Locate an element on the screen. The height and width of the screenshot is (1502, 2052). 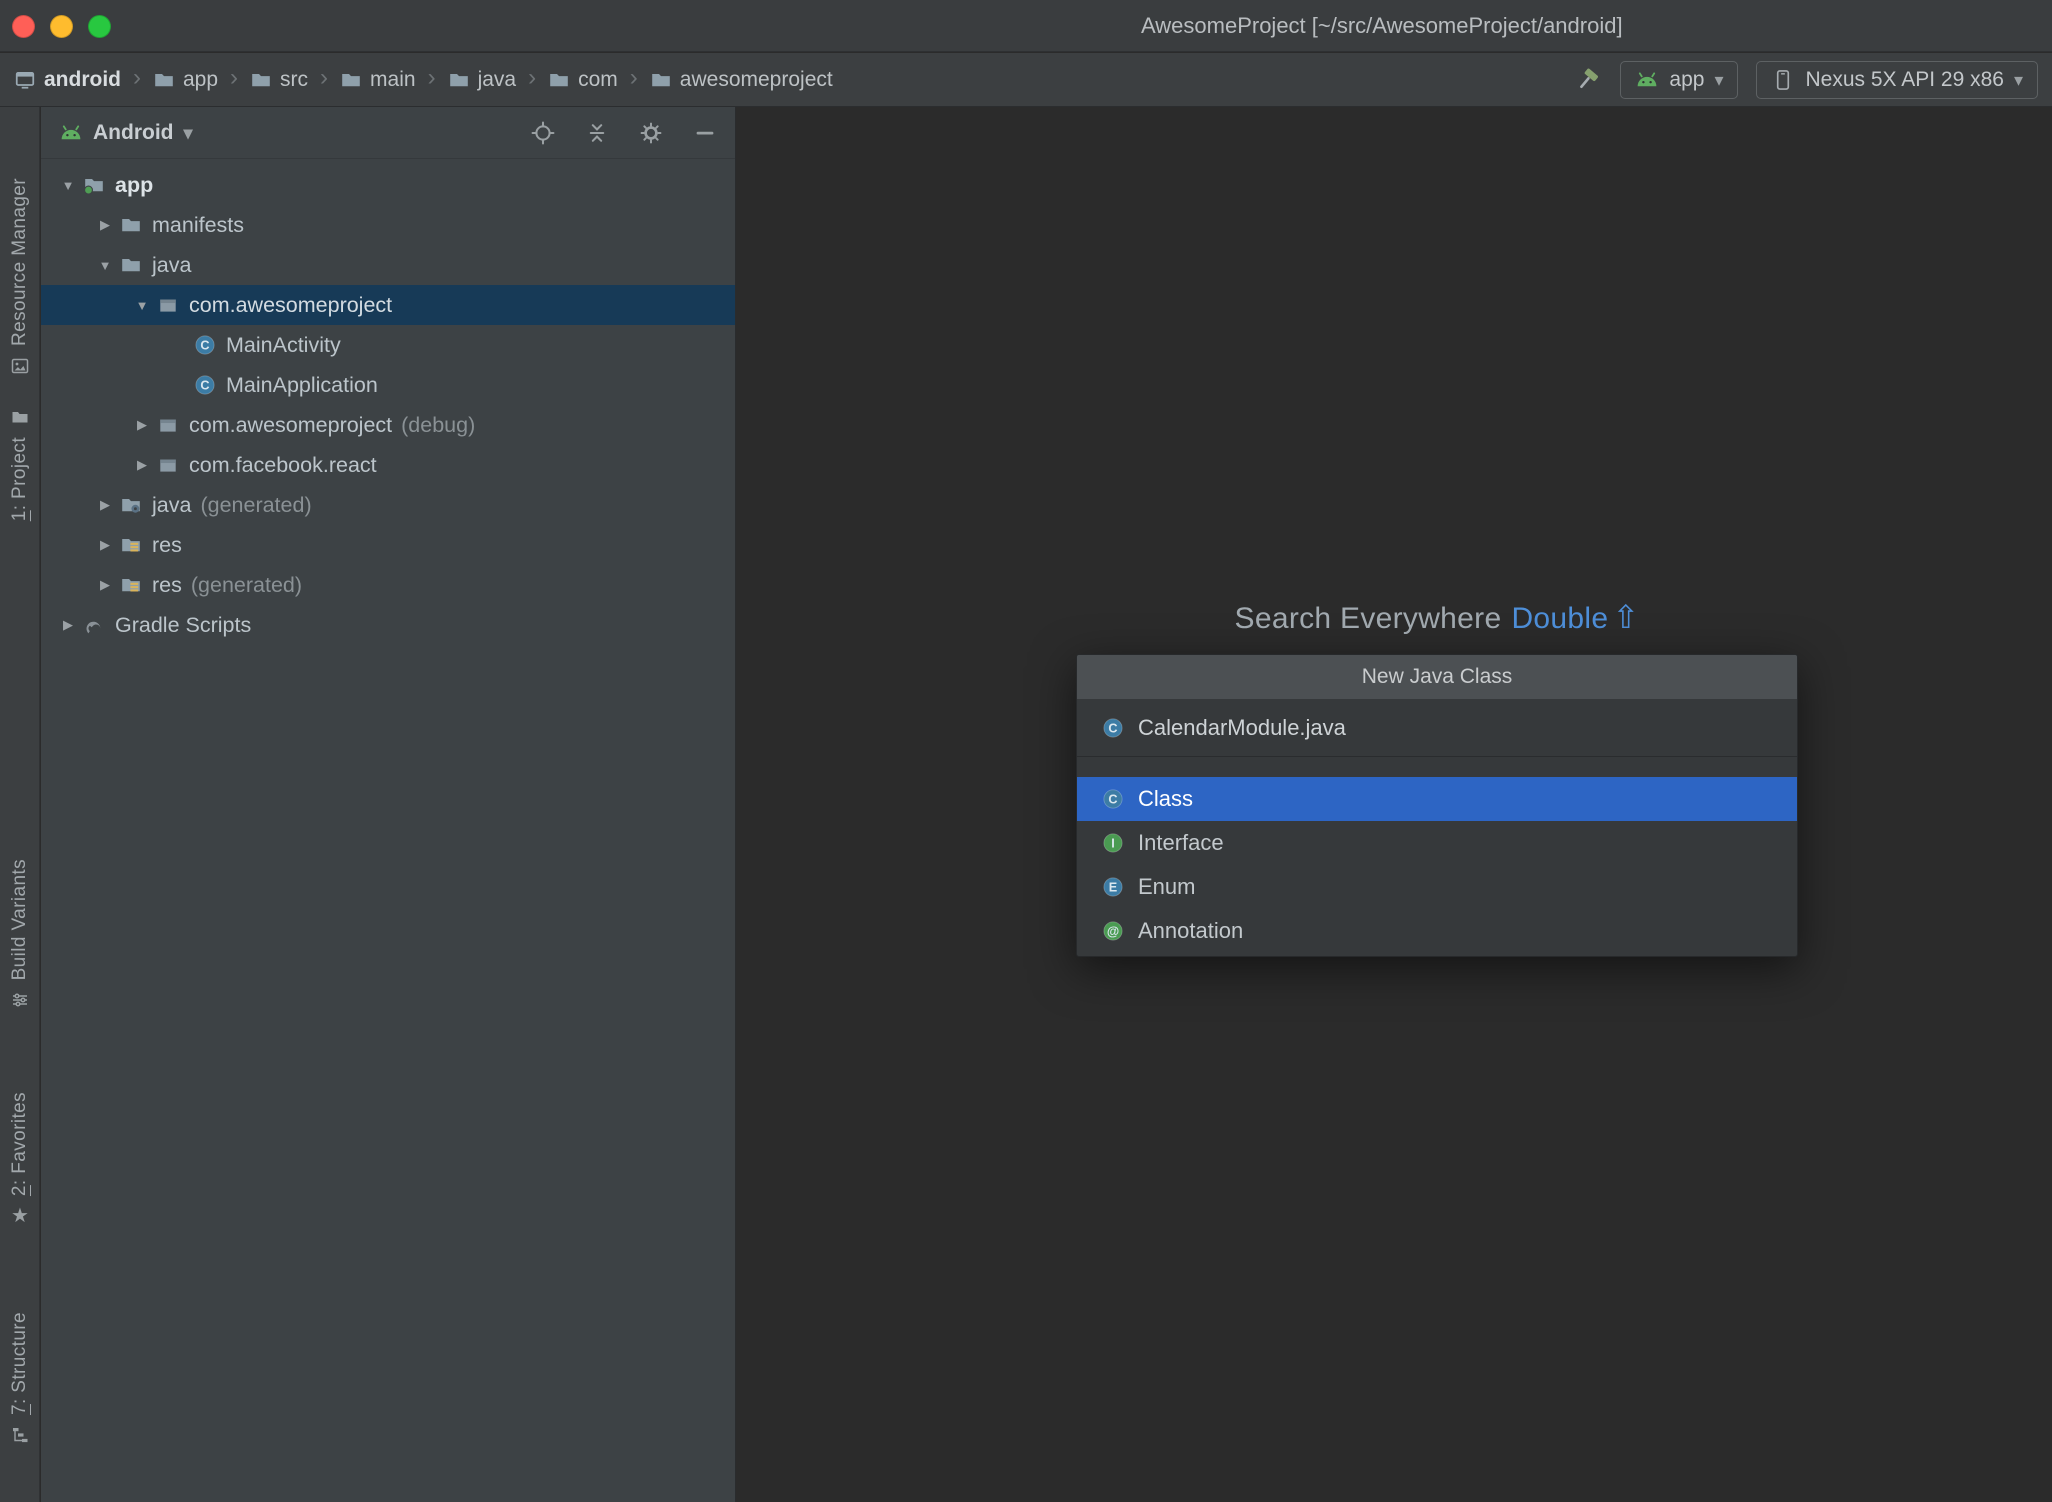
tool-window-button-build-variants: Build Variants is located at coordinates (20, 934).